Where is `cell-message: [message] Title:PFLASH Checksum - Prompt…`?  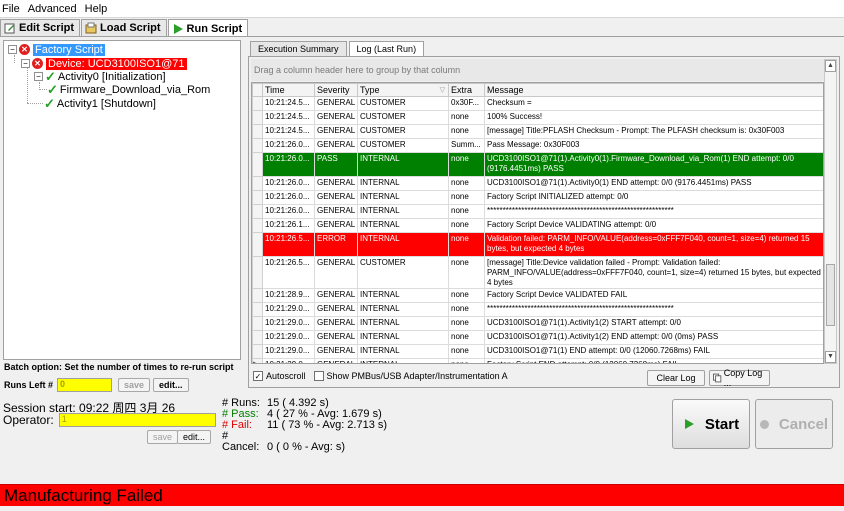 cell-message: [message] Title:PFLASH Checksum - Prompt… is located at coordinates (653, 131).